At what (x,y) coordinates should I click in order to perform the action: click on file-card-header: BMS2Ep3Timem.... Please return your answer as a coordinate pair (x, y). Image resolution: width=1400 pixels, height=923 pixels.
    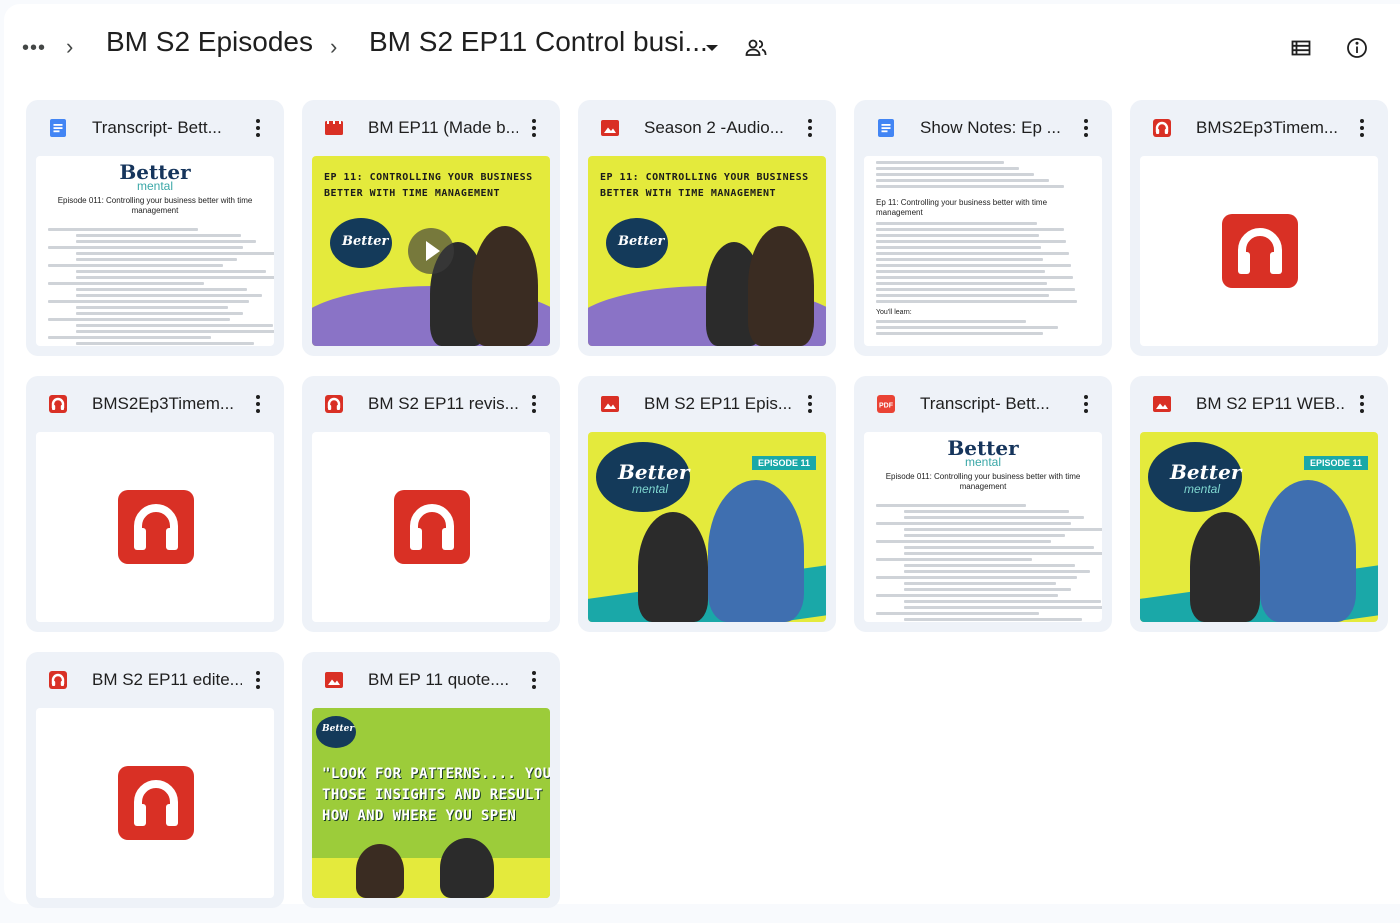
    Looking at the image, I should click on (1259, 128).